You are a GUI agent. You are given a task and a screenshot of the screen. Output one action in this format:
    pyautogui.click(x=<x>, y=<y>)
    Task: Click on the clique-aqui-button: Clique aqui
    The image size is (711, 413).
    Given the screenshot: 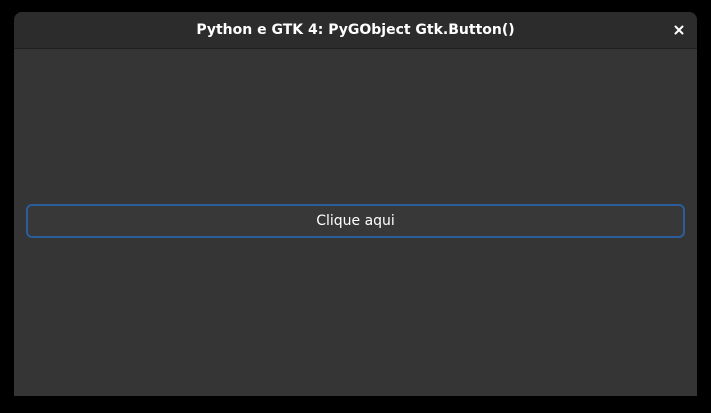 What is the action you would take?
    pyautogui.click(x=355, y=221)
    